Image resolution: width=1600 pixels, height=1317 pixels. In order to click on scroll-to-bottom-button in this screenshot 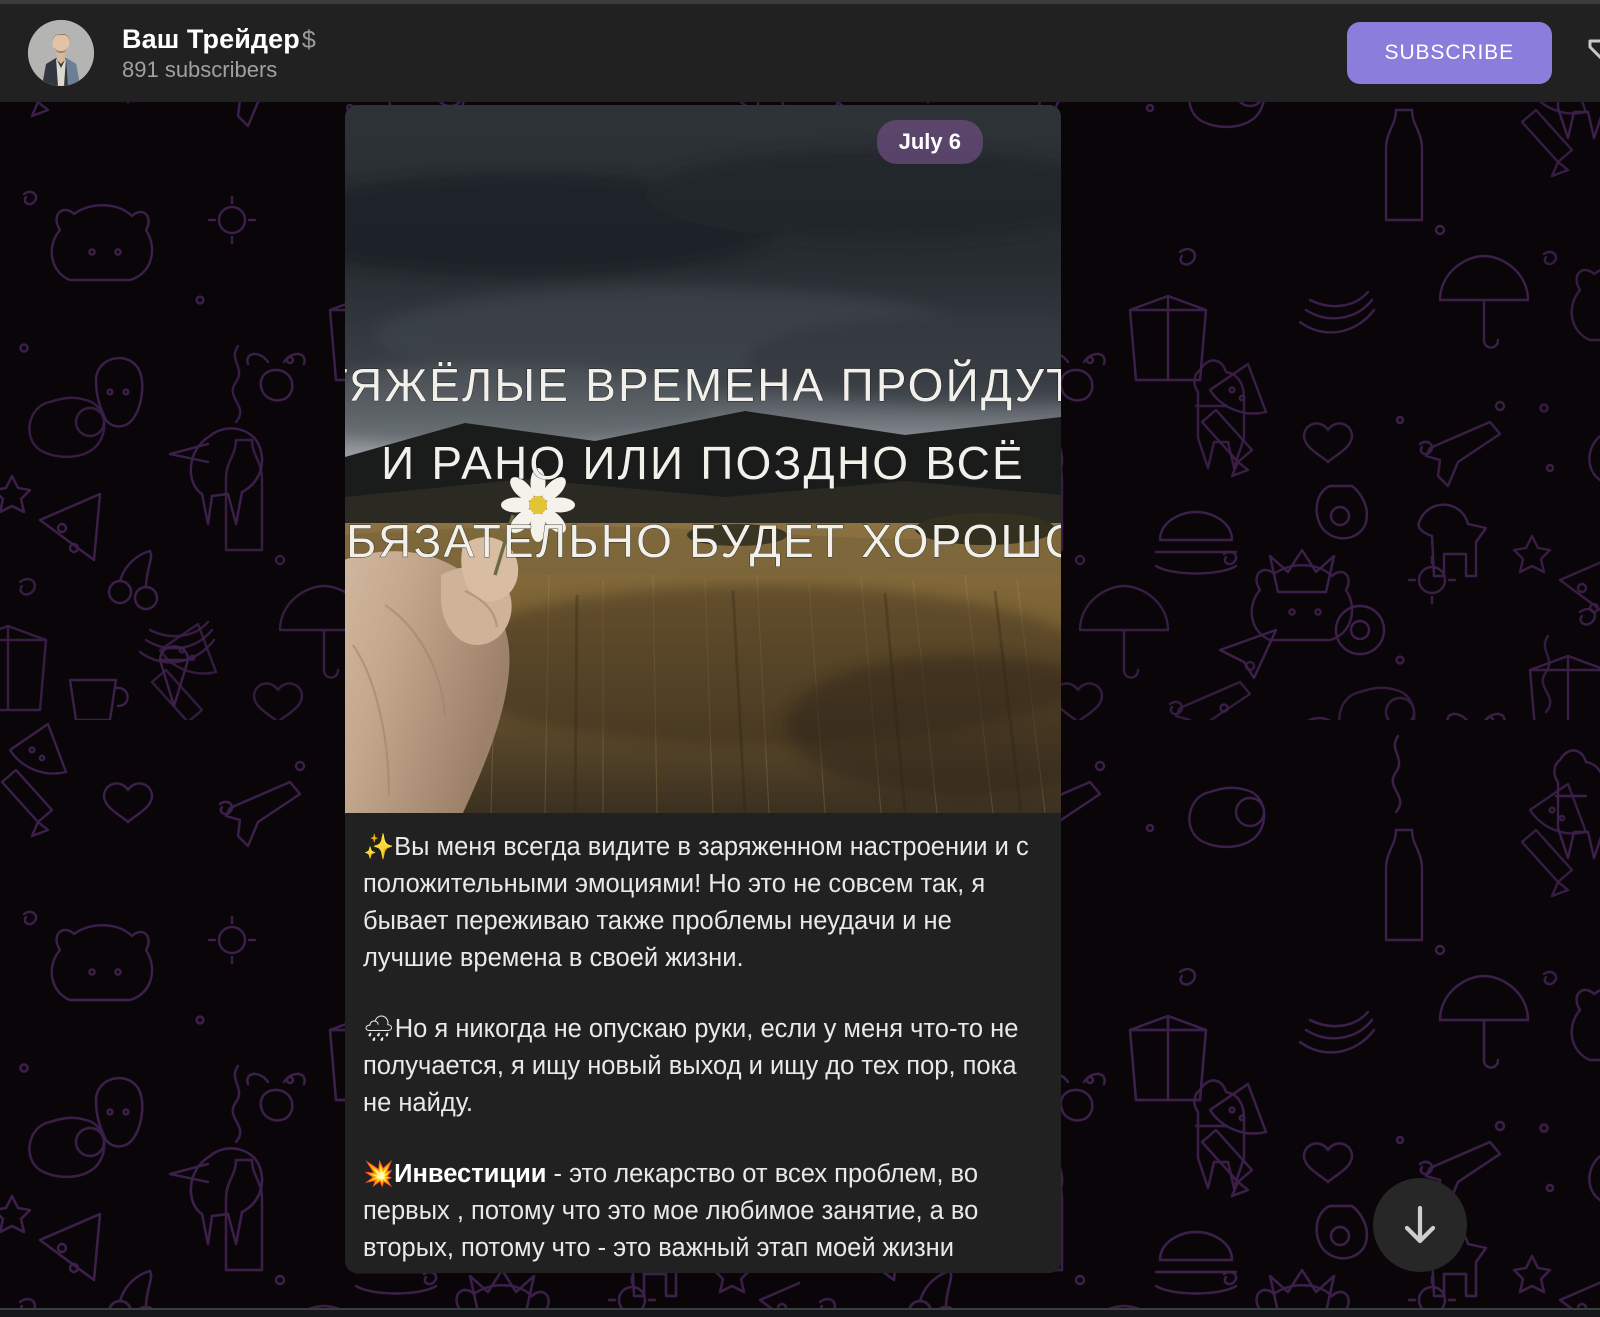, I will do `click(1420, 1225)`.